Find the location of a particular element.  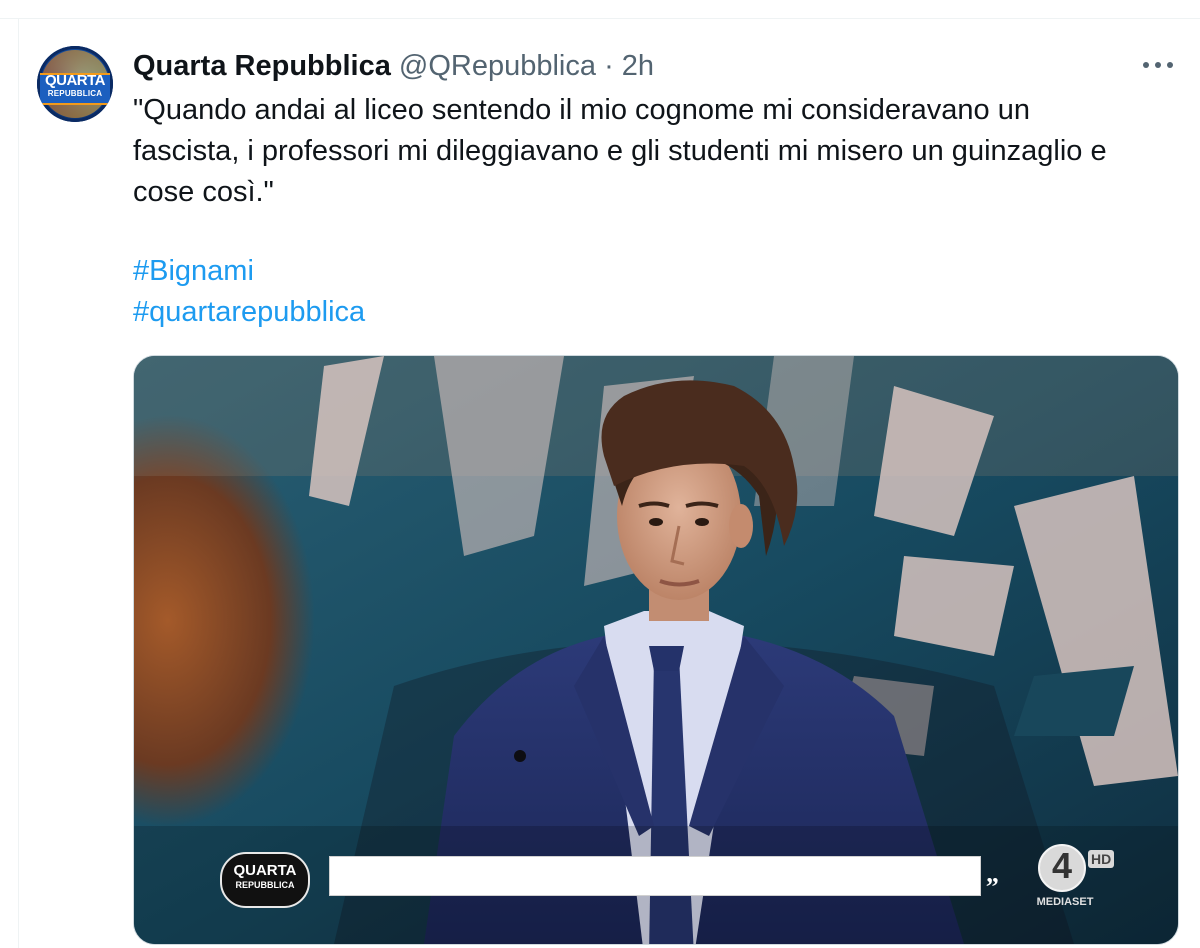

channel-number: 4 is located at coordinates (1062, 865).